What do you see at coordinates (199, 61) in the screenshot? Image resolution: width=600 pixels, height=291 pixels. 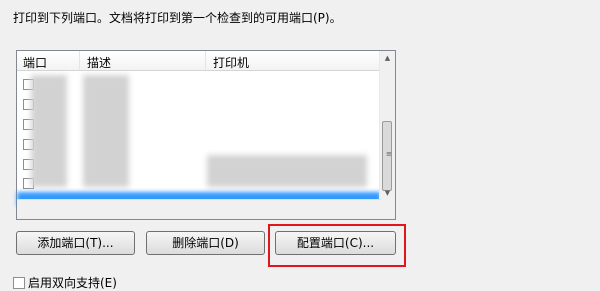 I see `port-list-header: 端口 描述 打印机` at bounding box center [199, 61].